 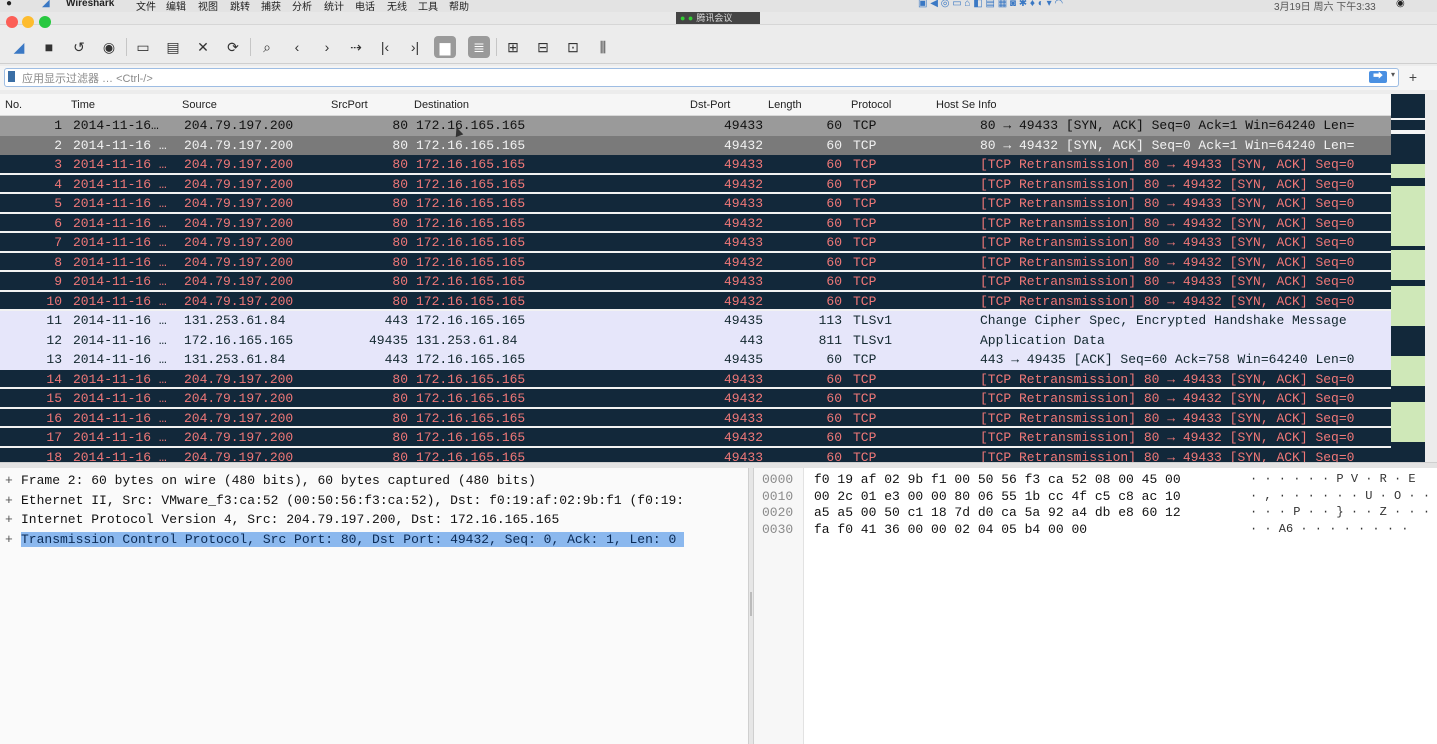 What do you see at coordinates (990, 4) in the screenshot?
I see `status-tray-icons: ▣ ◀ ◎ ▭ ⌂ ◧ ▤ ▦ ◙ ✱ ♦ ◐ ▾ ◠` at bounding box center [990, 4].